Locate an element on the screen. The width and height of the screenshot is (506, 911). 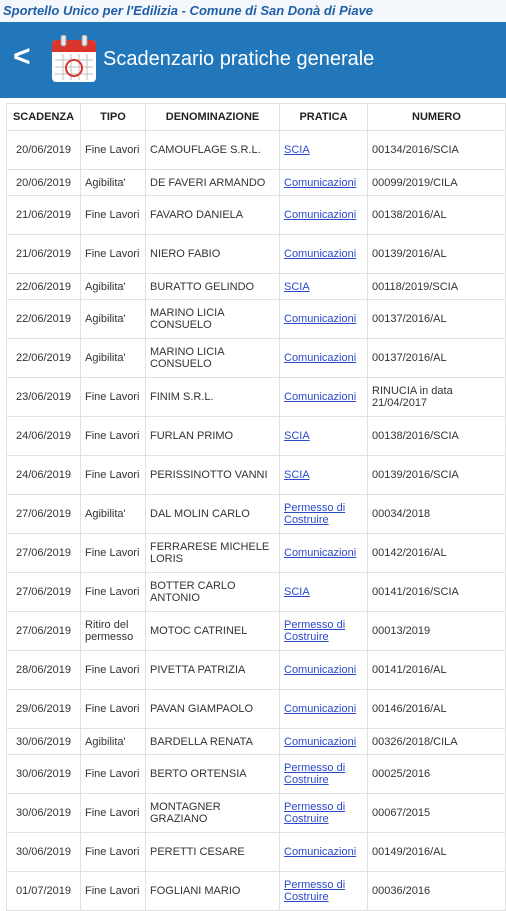
cell-tipo: Ritiro del permesso is located at coordinates (113, 631).